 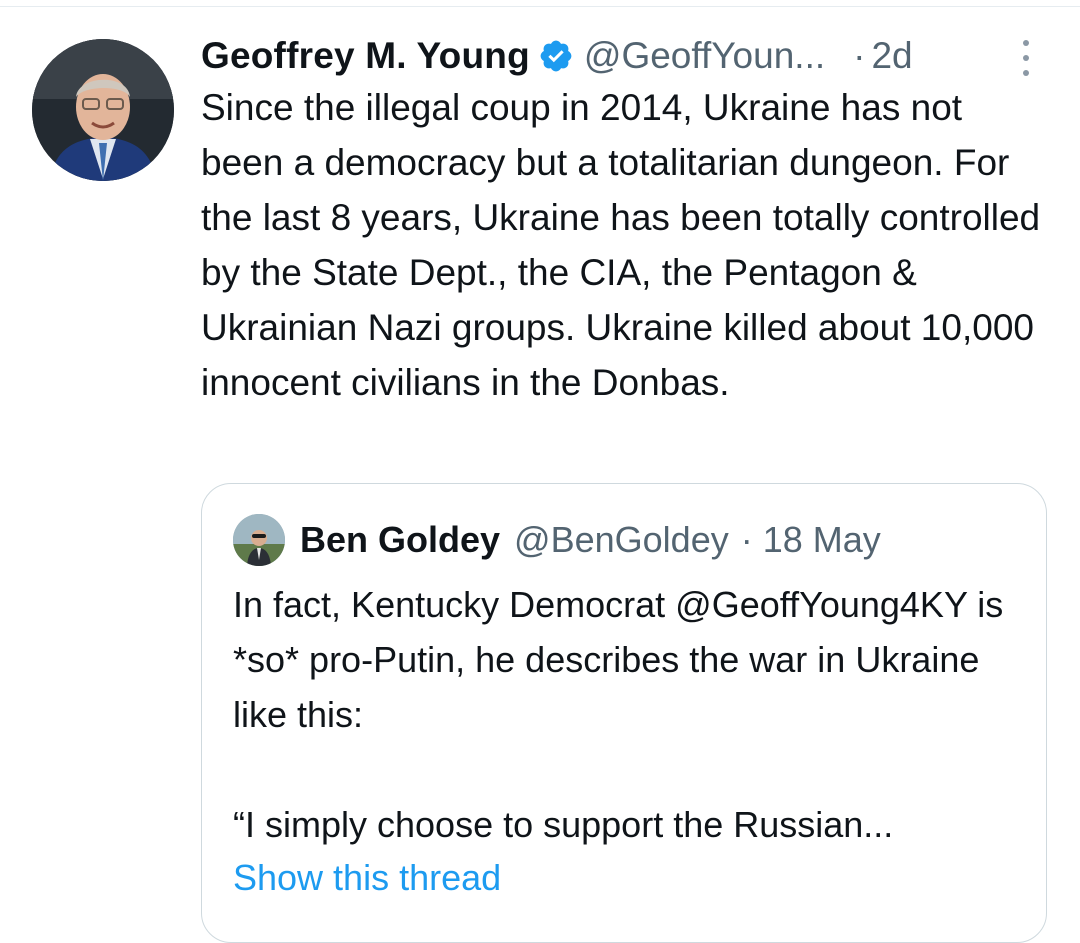 I want to click on author-avatar, so click(x=103, y=110).